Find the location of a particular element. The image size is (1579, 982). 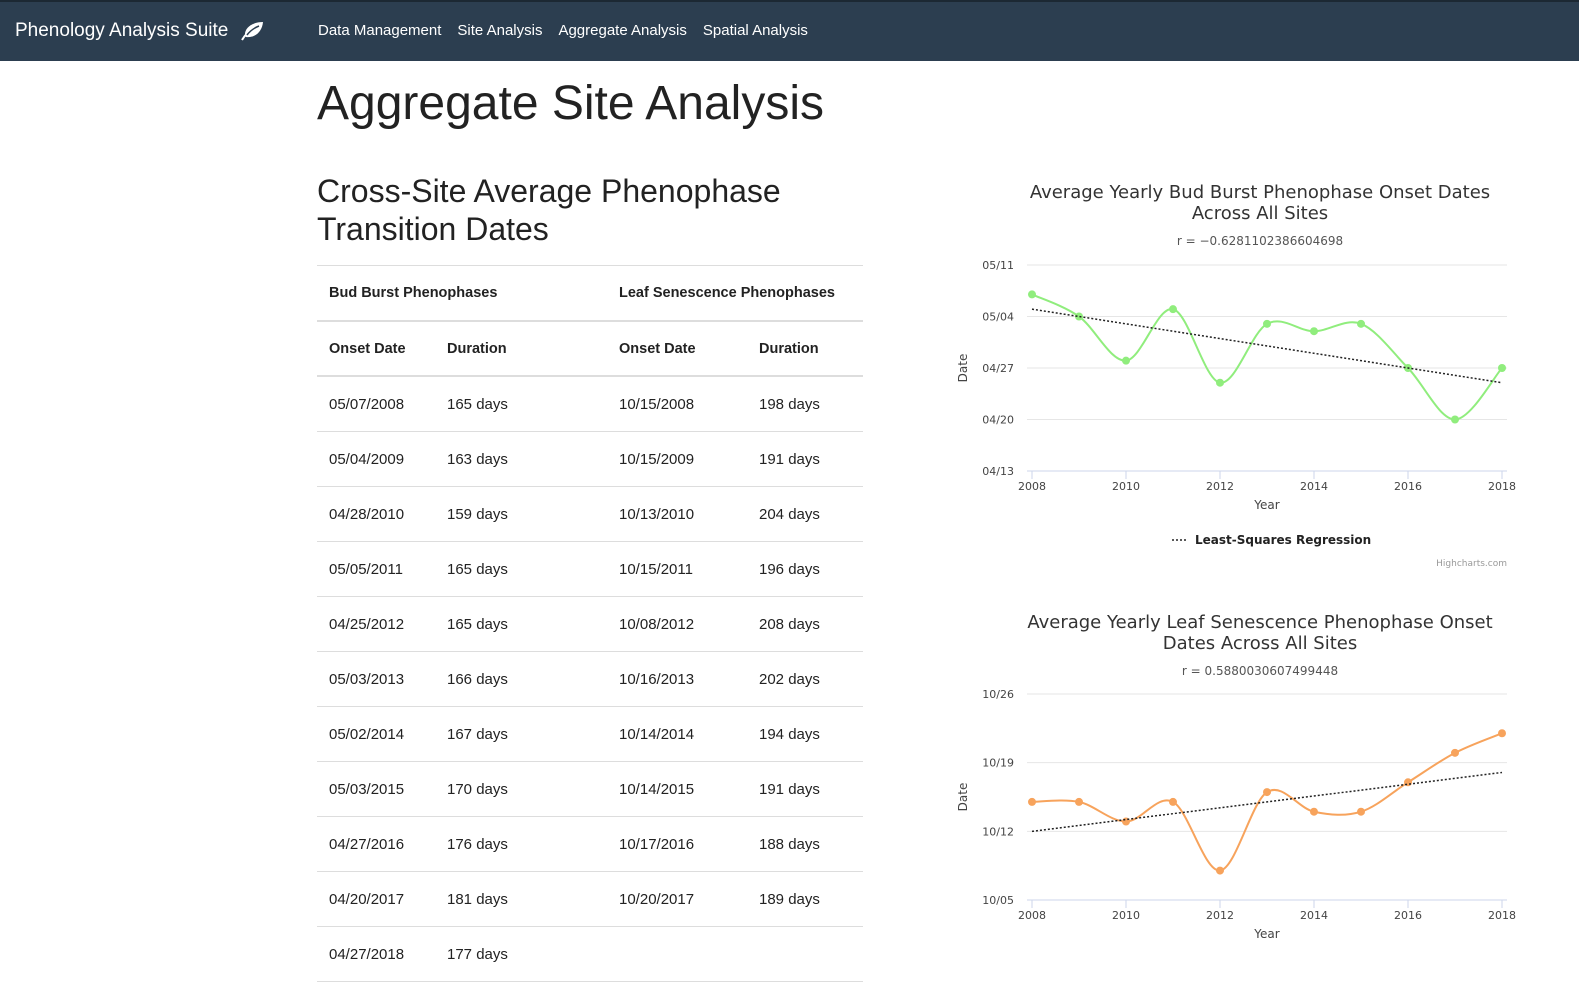

table-row: 04/20/2017 181 days 10/20/2017 189 days is located at coordinates (590, 899).